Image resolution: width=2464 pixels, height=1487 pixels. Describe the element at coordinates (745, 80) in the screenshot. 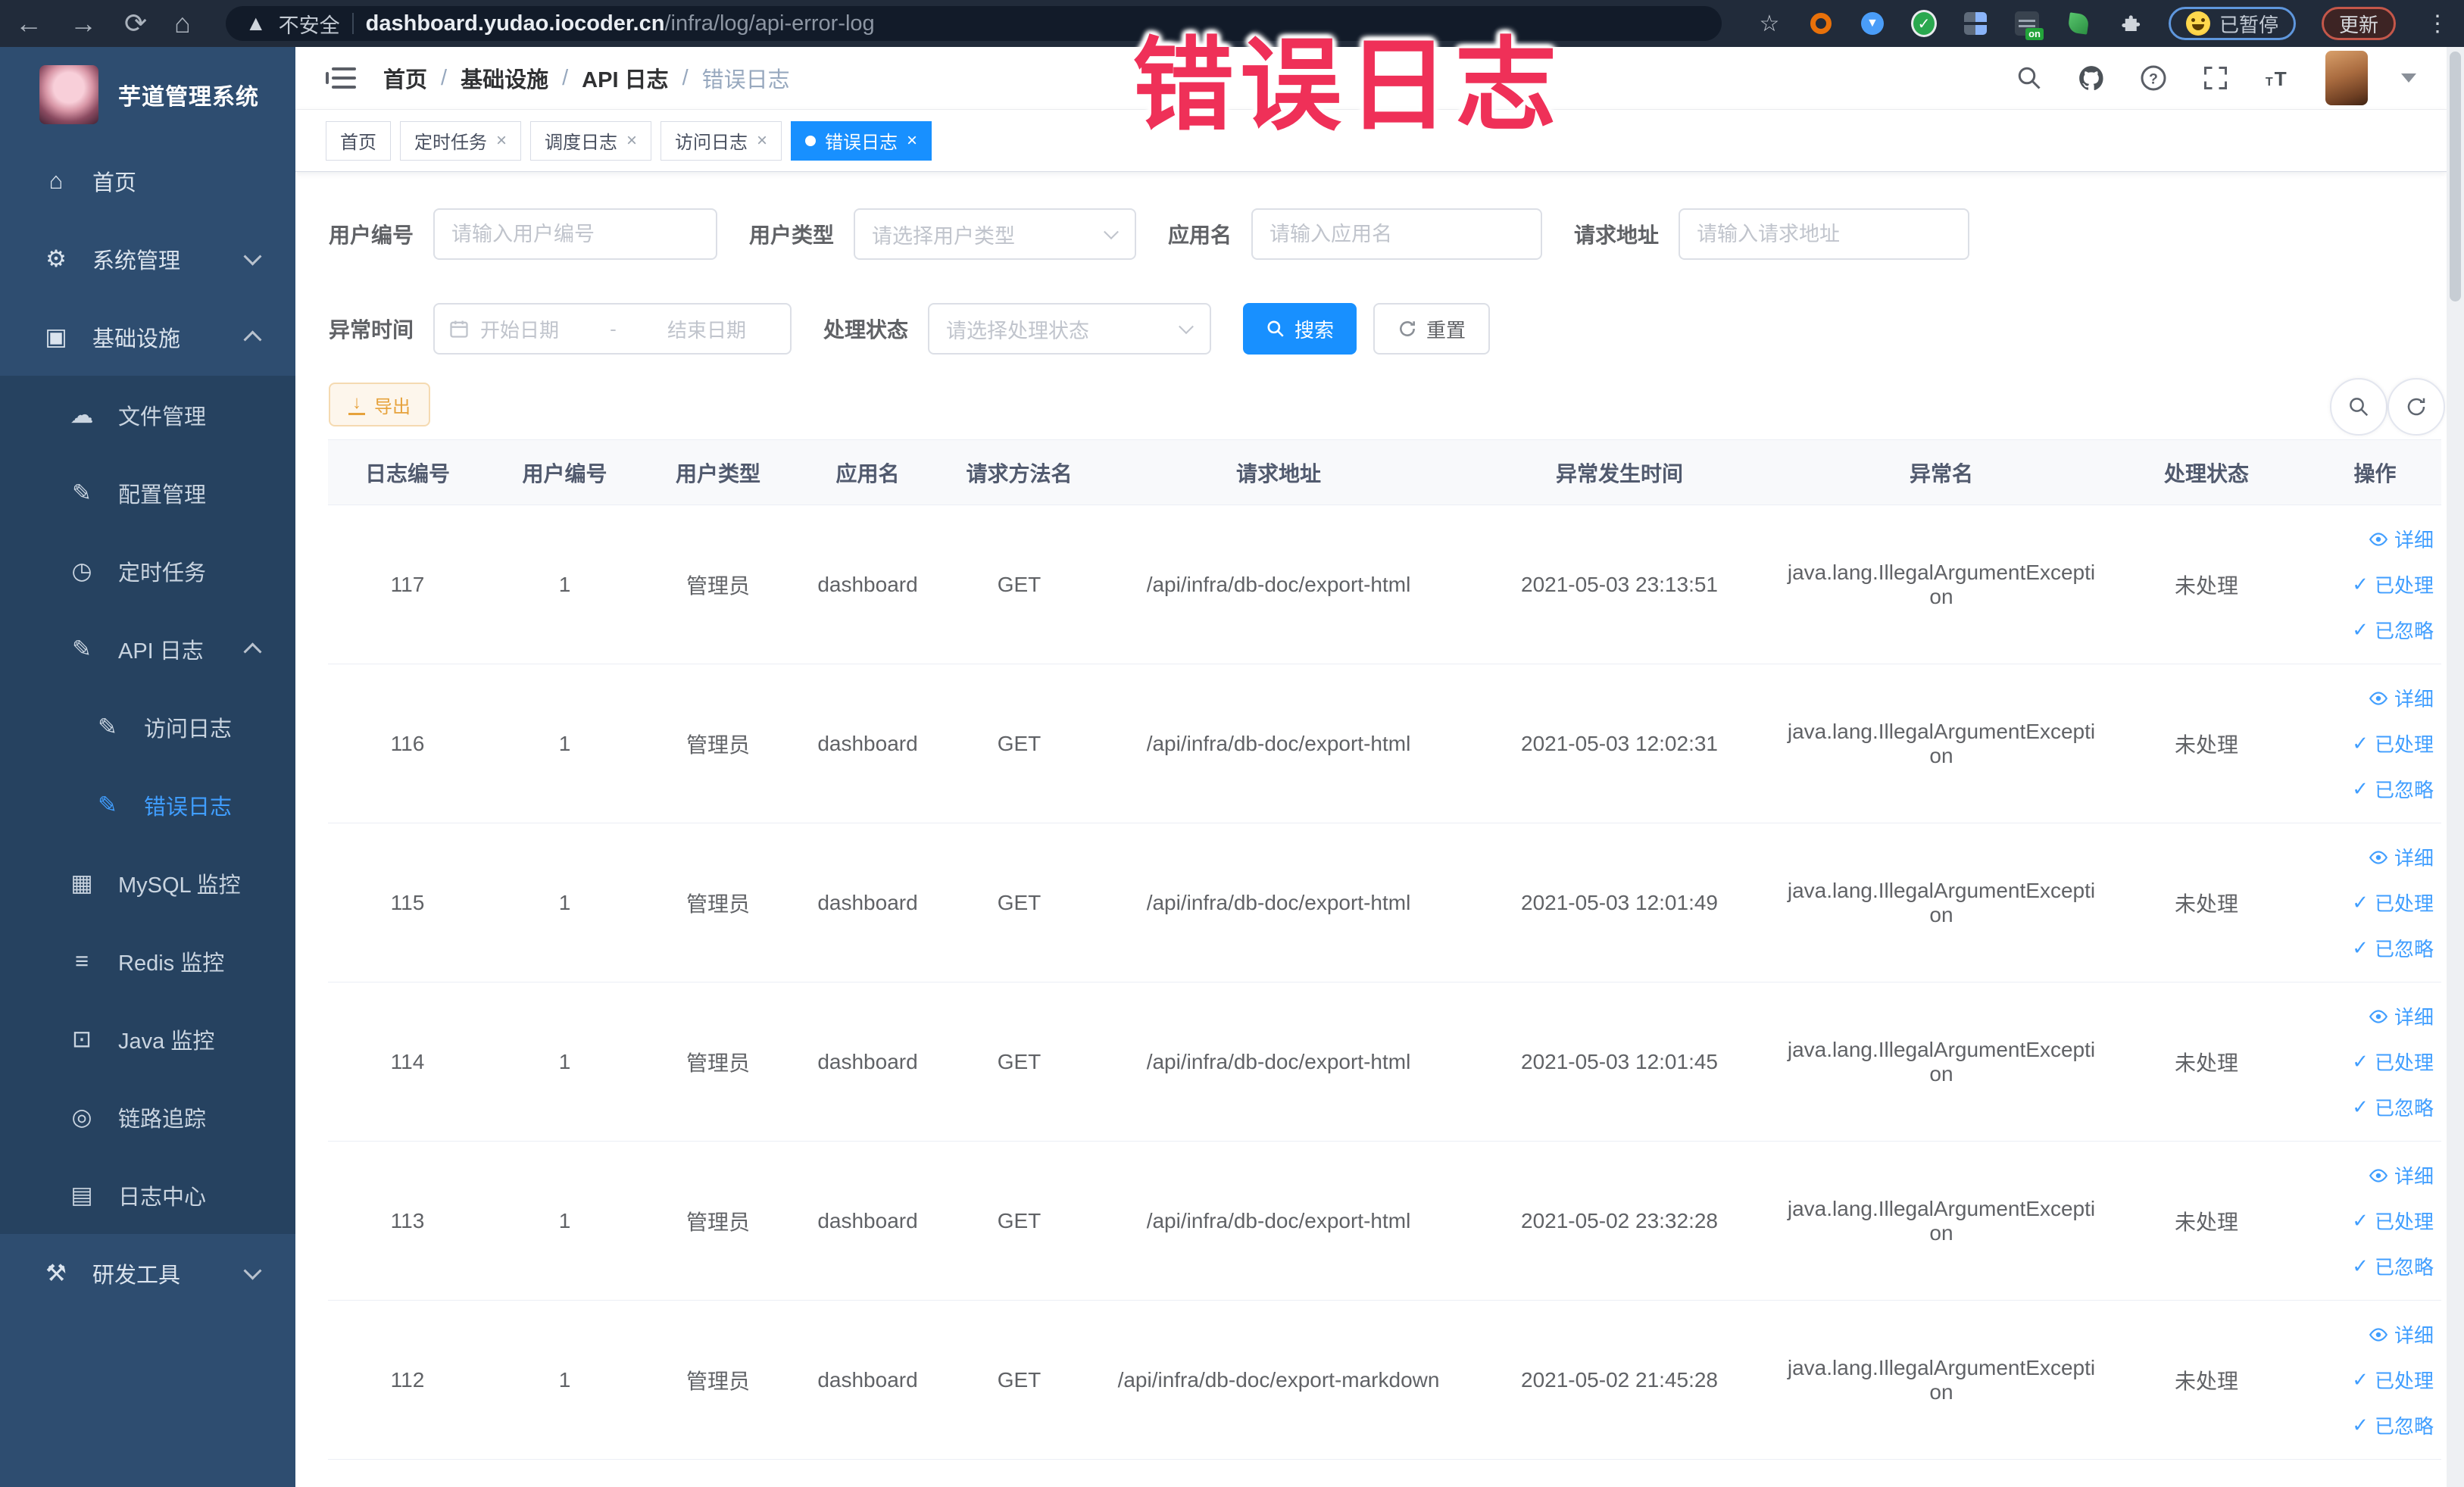

I see `breadcrumb-item: 错误日志` at that location.